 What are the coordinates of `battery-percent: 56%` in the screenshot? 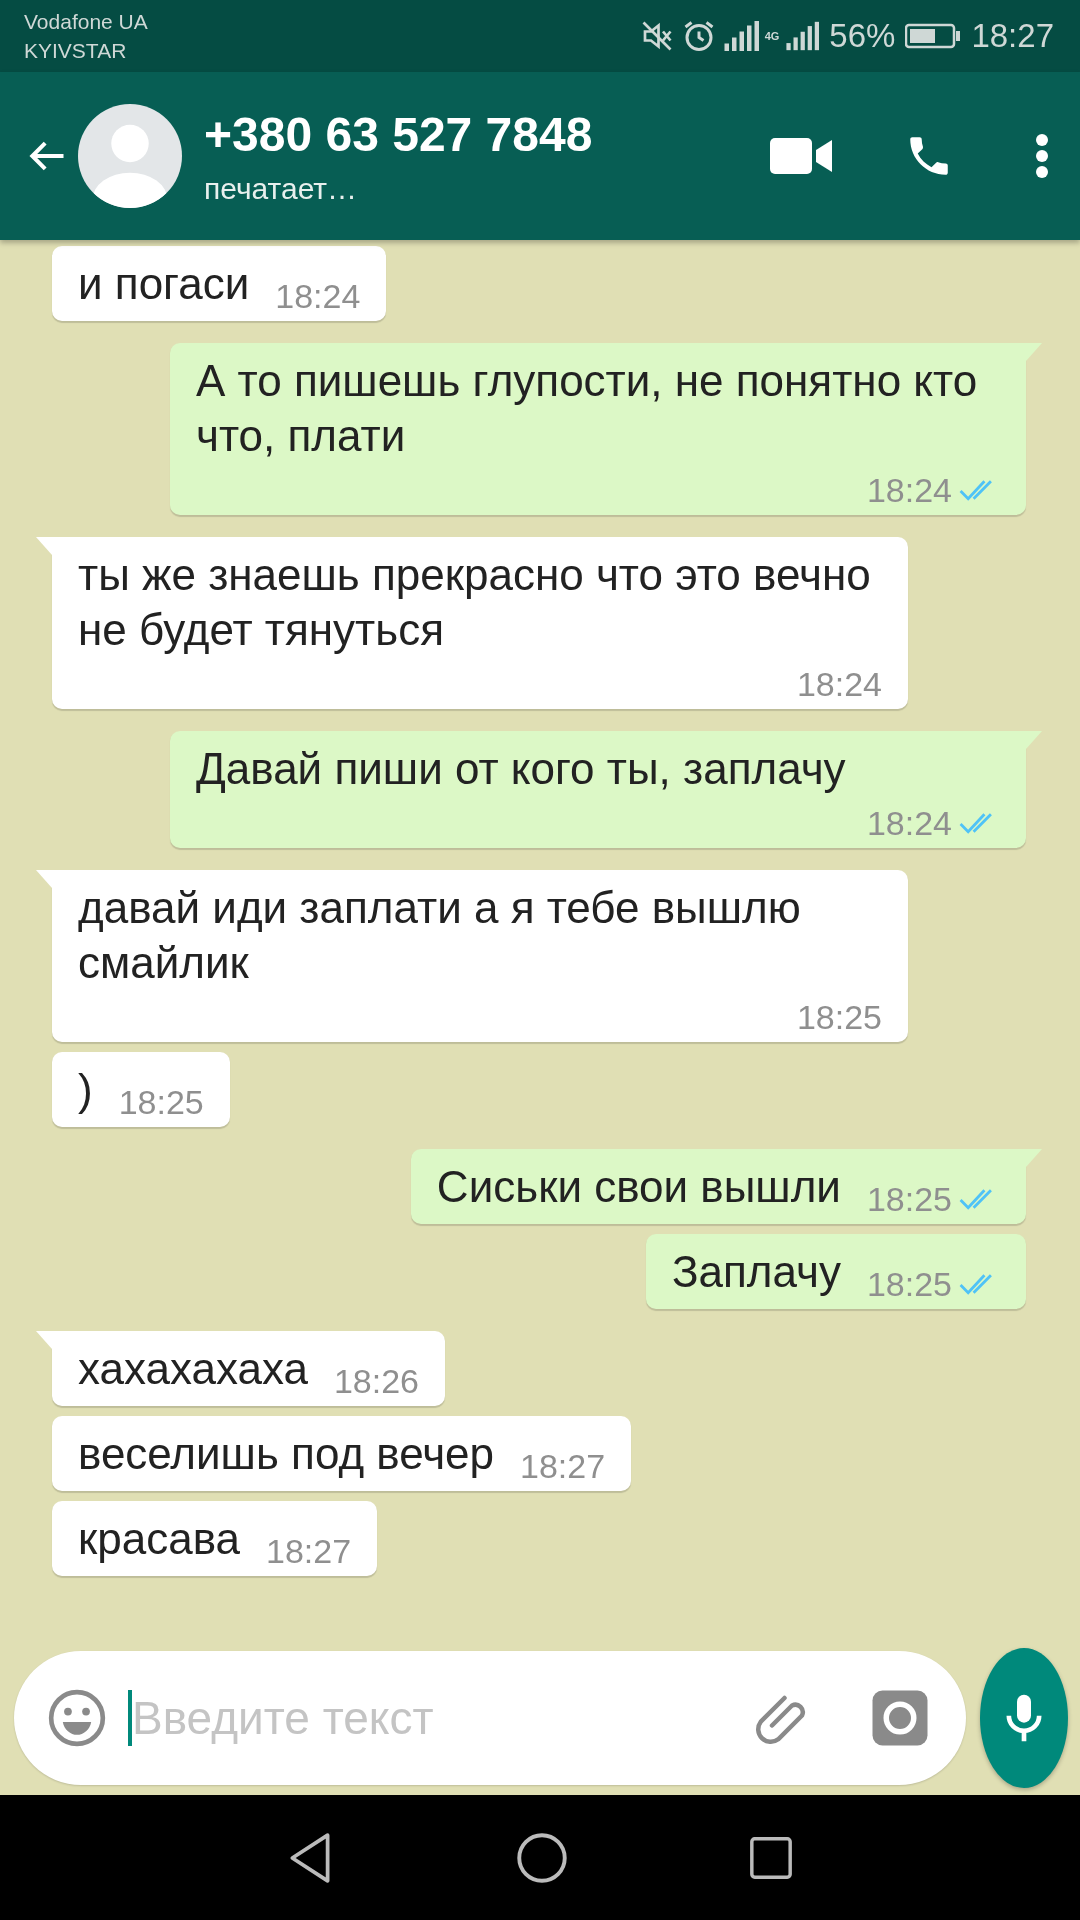 It's located at (862, 36).